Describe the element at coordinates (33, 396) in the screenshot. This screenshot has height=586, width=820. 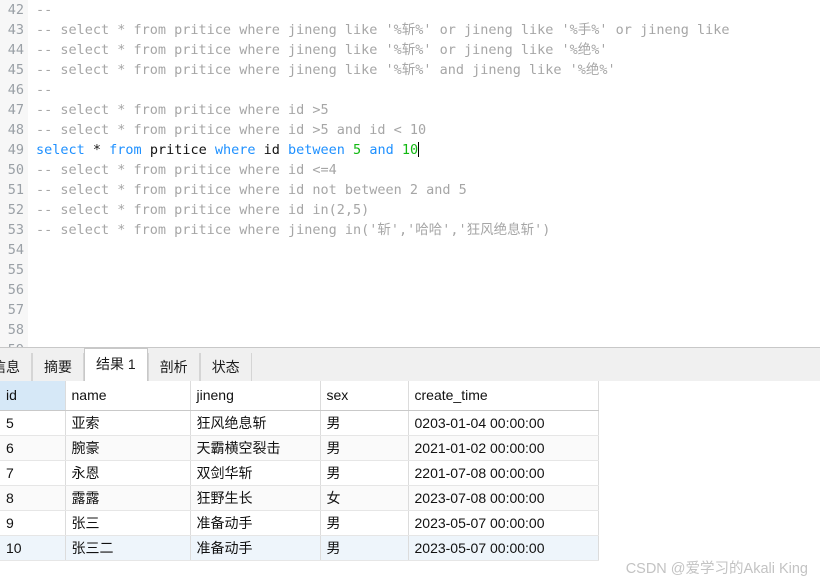
I see `column-header-id: id` at that location.